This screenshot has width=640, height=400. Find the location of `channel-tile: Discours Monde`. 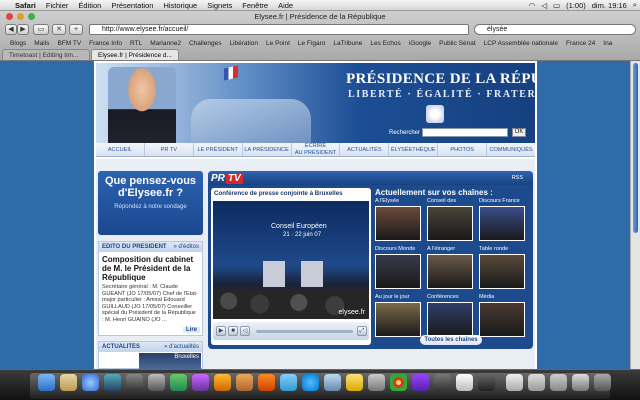

channel-tile: Discours Monde is located at coordinates (399, 268).